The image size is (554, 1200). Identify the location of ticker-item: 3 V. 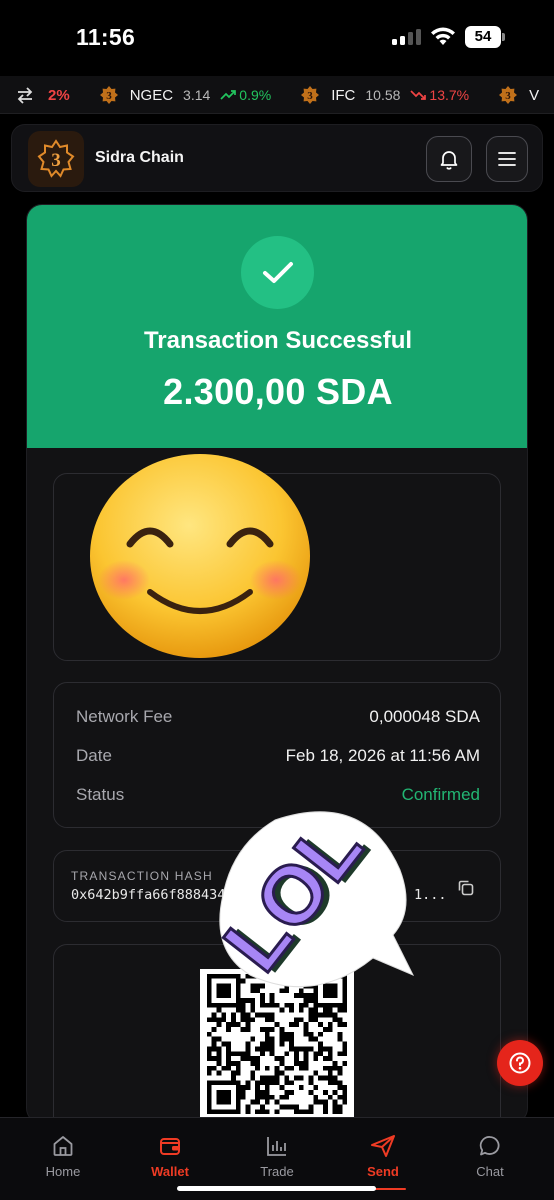
(524, 95).